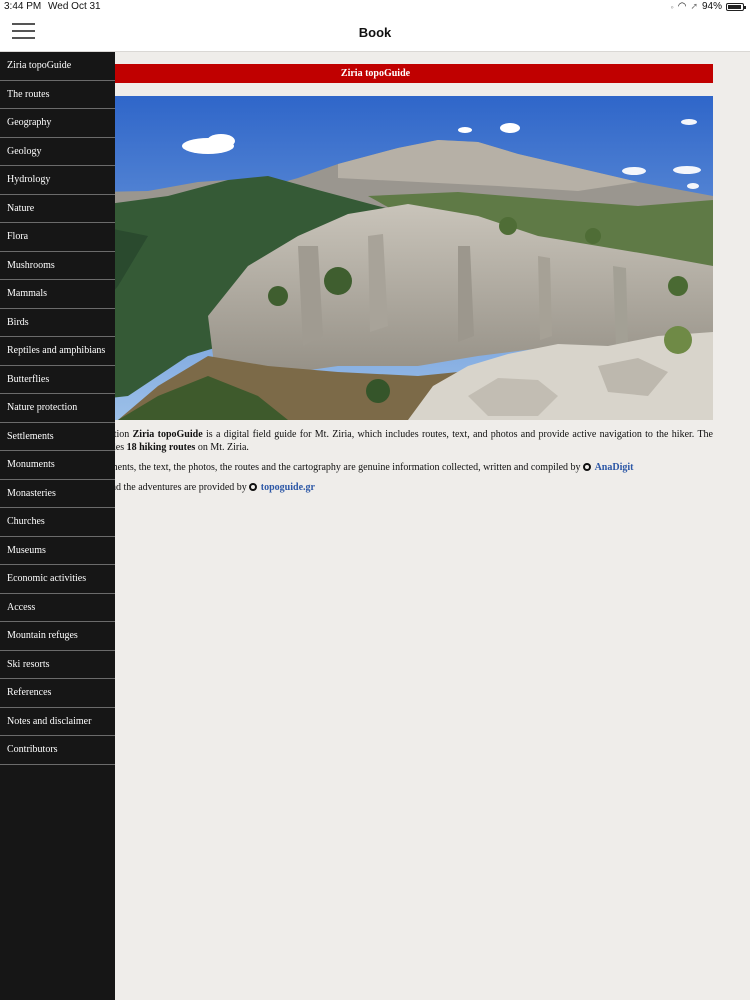 Image resolution: width=750 pixels, height=1000 pixels. What do you see at coordinates (375, 7) in the screenshot?
I see `status-bar: 3:44 PM Wed Oct 31 ◦ ◠ ➚ 94%` at bounding box center [375, 7].